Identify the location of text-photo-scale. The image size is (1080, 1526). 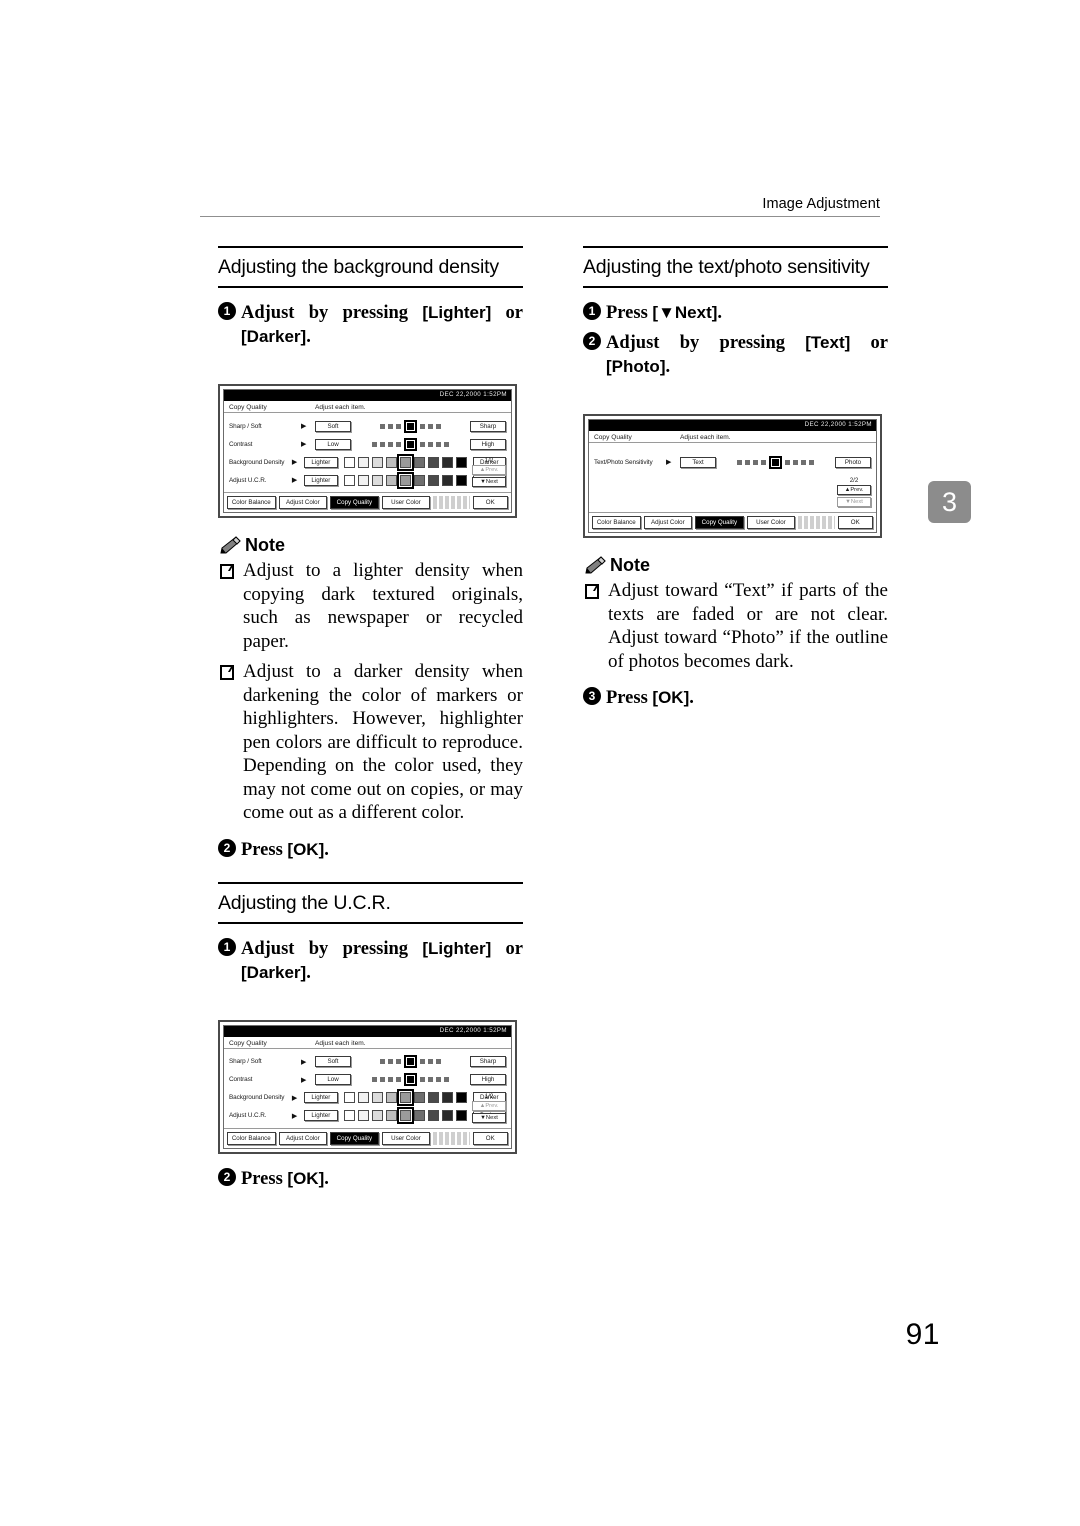
(775, 462).